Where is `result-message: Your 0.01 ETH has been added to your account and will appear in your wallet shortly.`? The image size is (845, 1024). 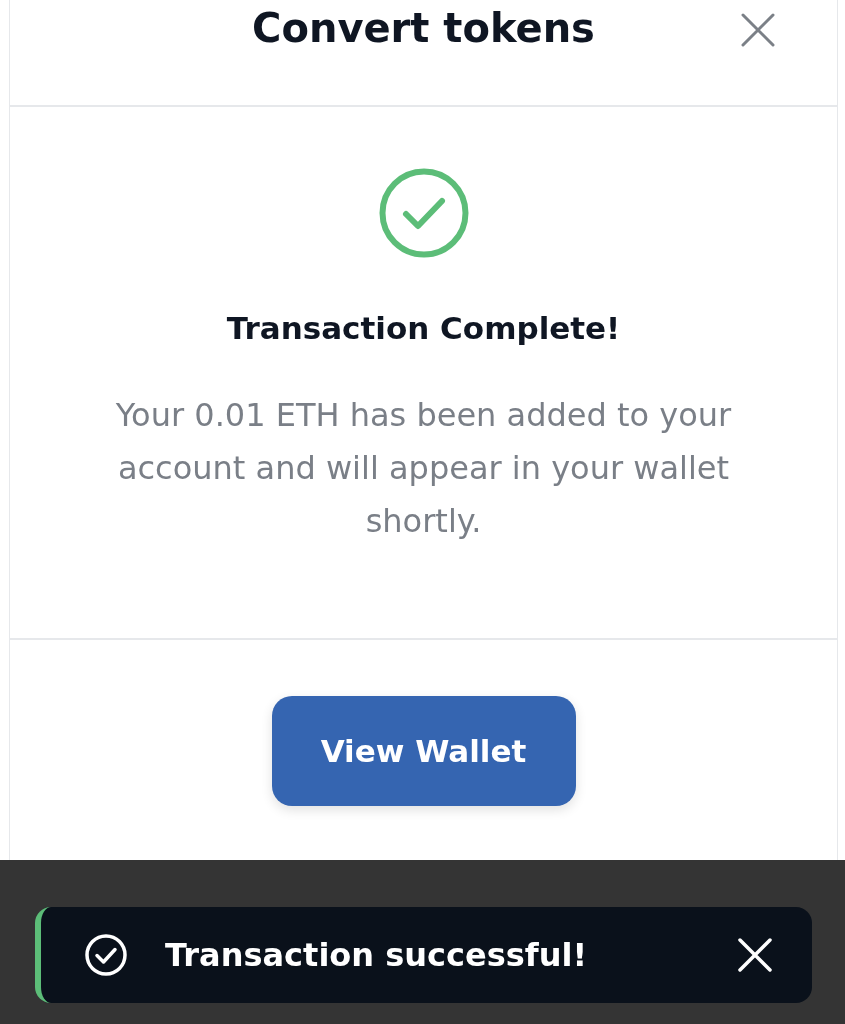
result-message: Your 0.01 ETH has been added to your account and will appear in your wallet shortly. is located at coordinates (423, 468).